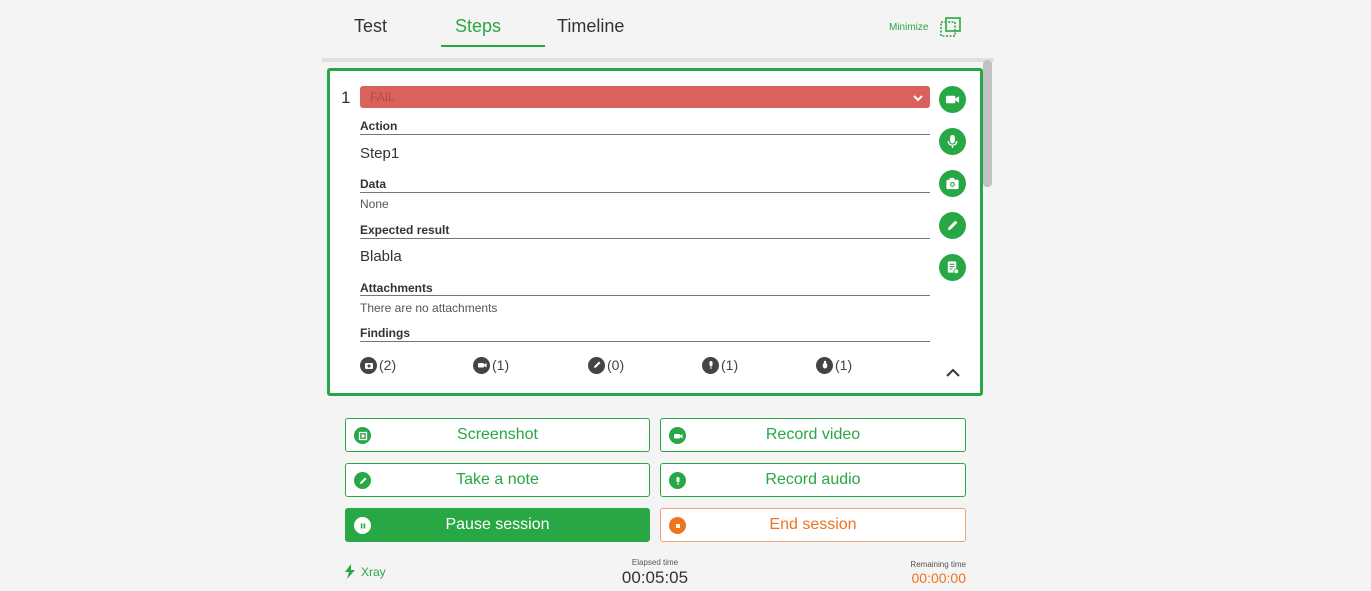  I want to click on stop-icon, so click(677, 525).